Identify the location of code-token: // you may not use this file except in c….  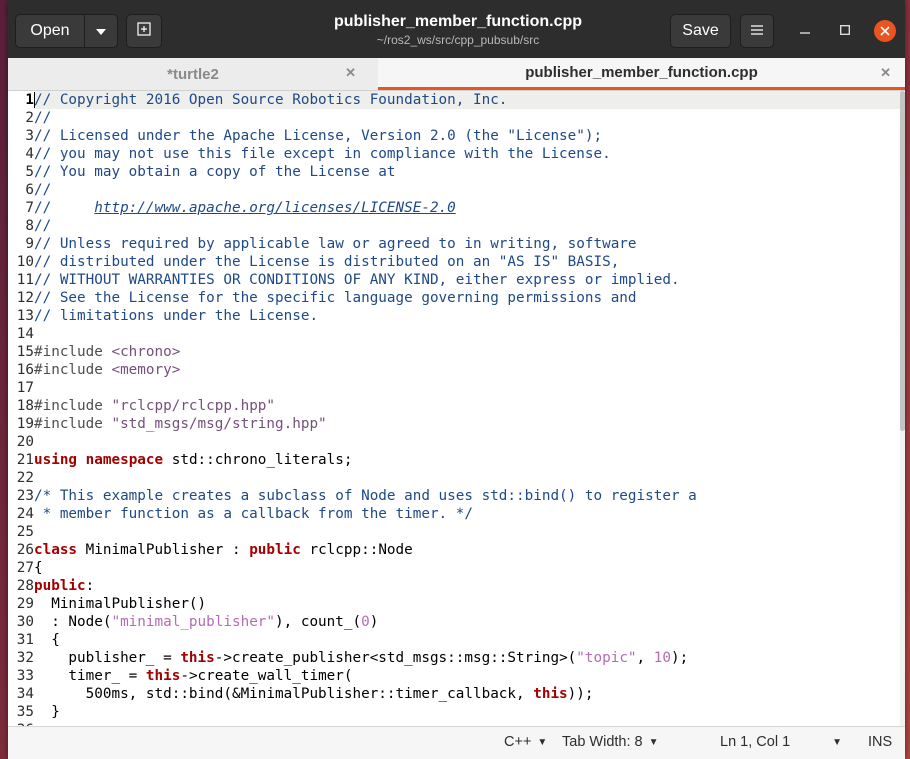
(322, 154).